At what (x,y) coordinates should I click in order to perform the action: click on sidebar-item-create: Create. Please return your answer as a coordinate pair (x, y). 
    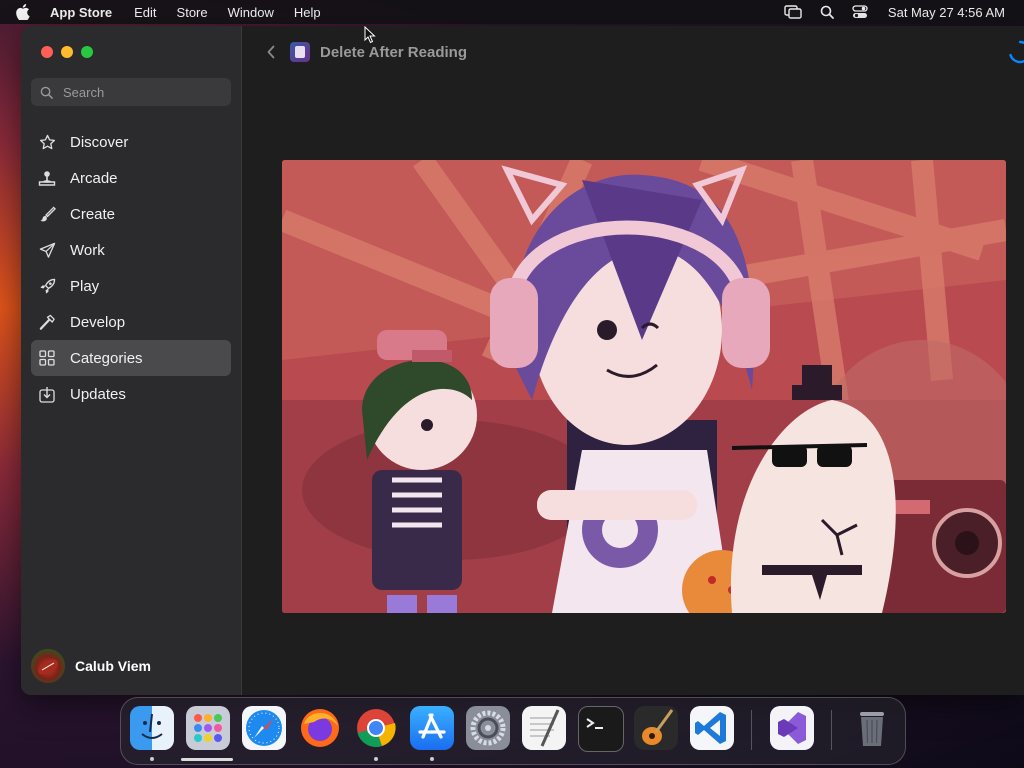
    Looking at the image, I should click on (131, 214).